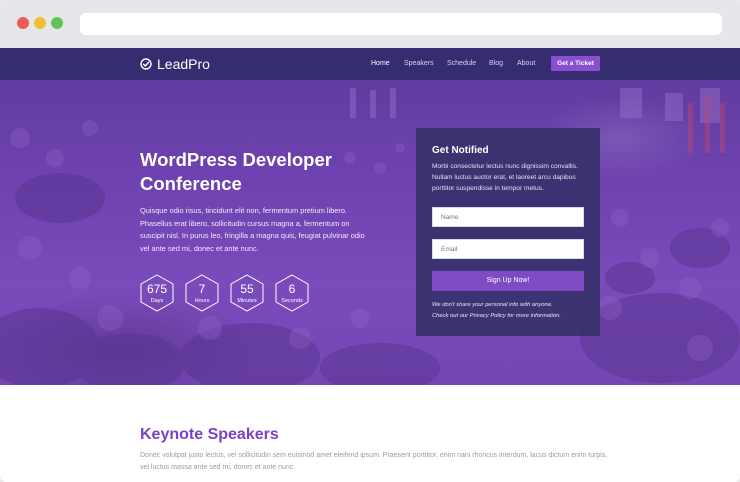 This screenshot has height=482, width=740. What do you see at coordinates (183, 64) in the screenshot?
I see `logo-text: LeadPro` at bounding box center [183, 64].